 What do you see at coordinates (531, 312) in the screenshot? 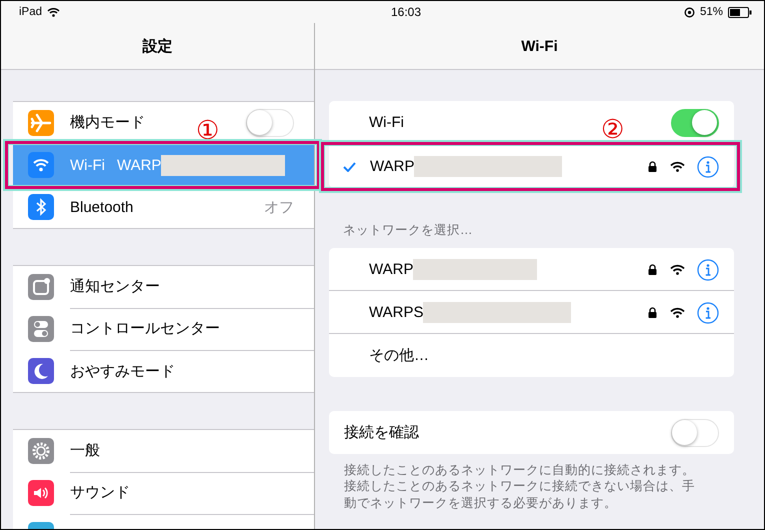
I see `network-row: WARPS` at bounding box center [531, 312].